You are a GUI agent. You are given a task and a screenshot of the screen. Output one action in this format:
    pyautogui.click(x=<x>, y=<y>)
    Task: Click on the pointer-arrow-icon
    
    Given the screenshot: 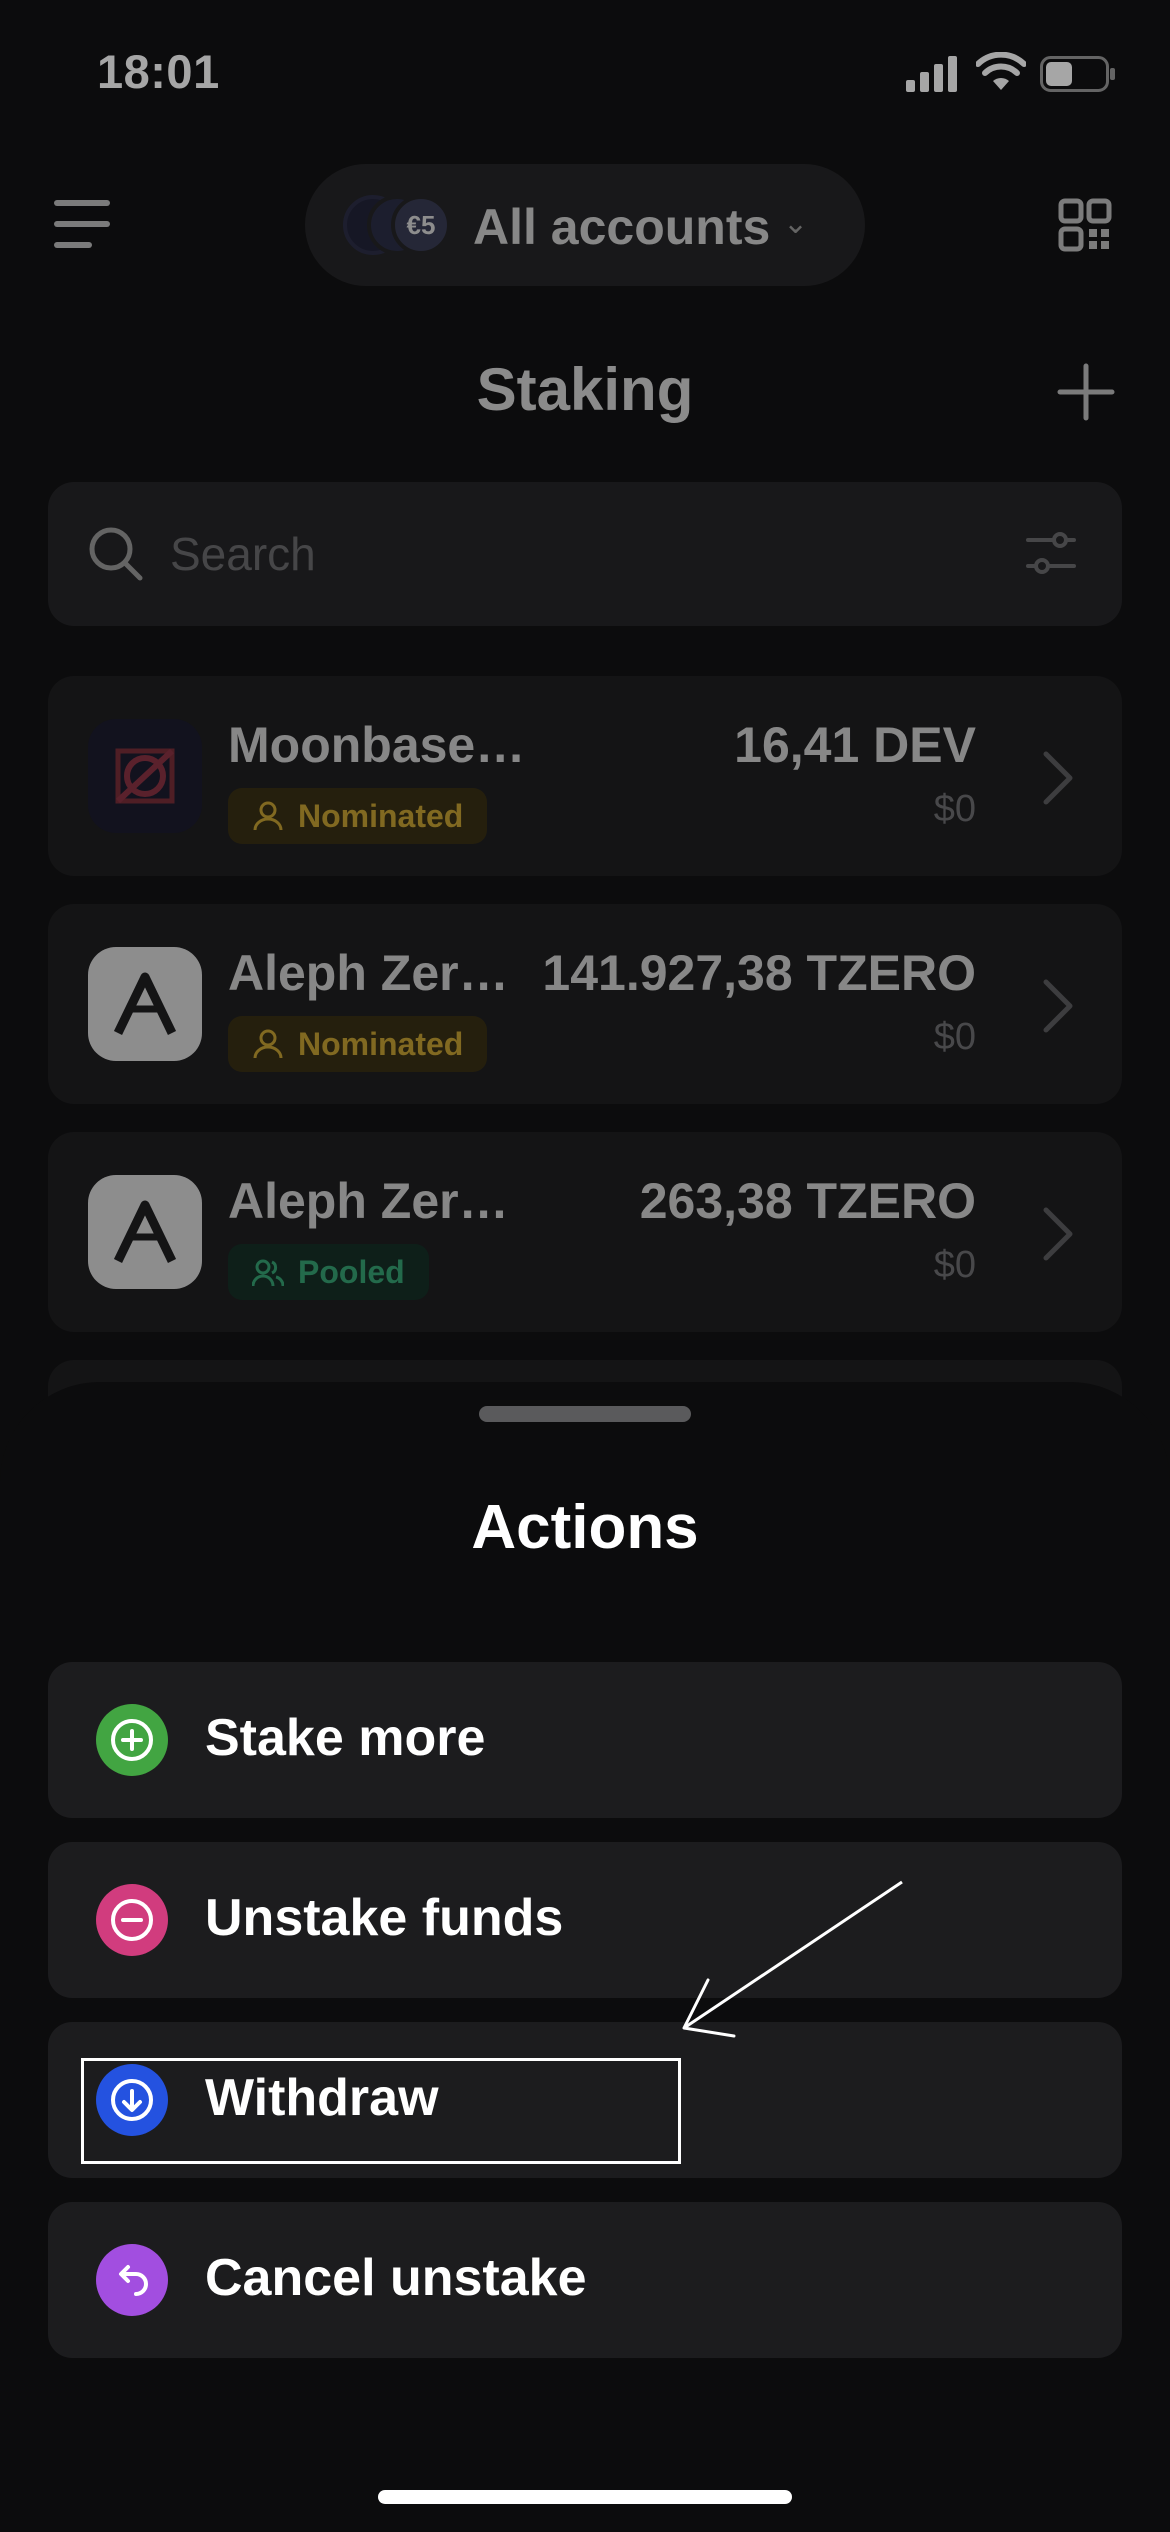 What is the action you would take?
    pyautogui.click(x=792, y=1959)
    